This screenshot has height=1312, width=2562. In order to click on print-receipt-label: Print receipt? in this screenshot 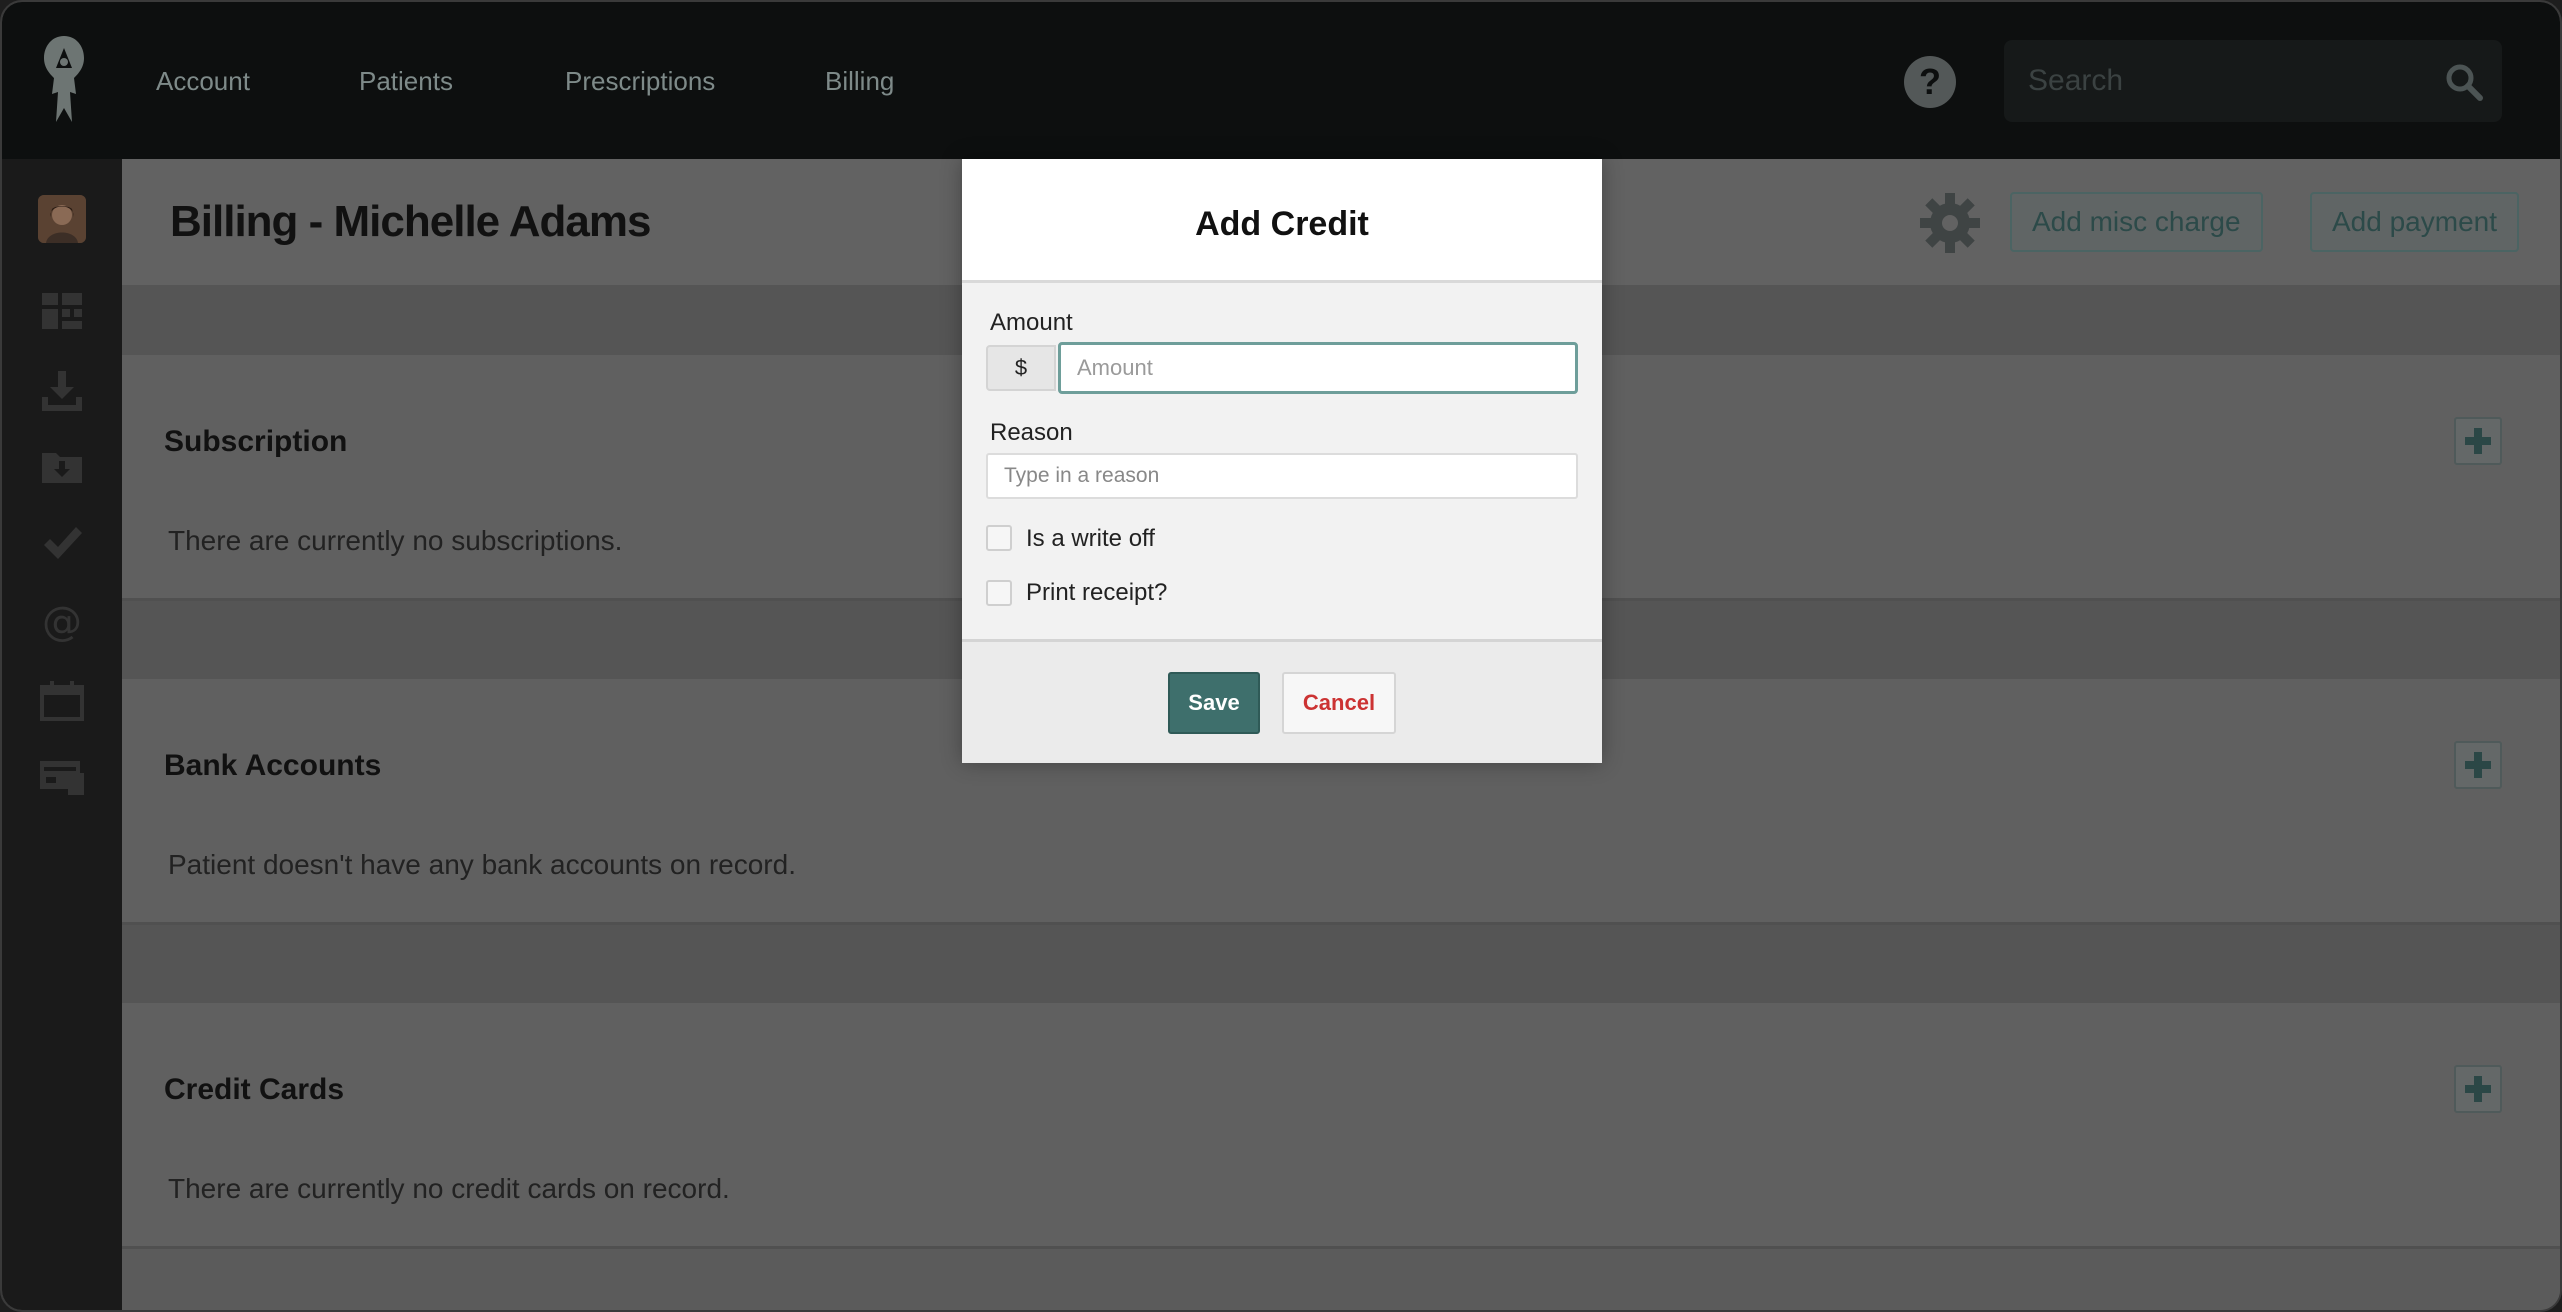, I will do `click(1097, 592)`.